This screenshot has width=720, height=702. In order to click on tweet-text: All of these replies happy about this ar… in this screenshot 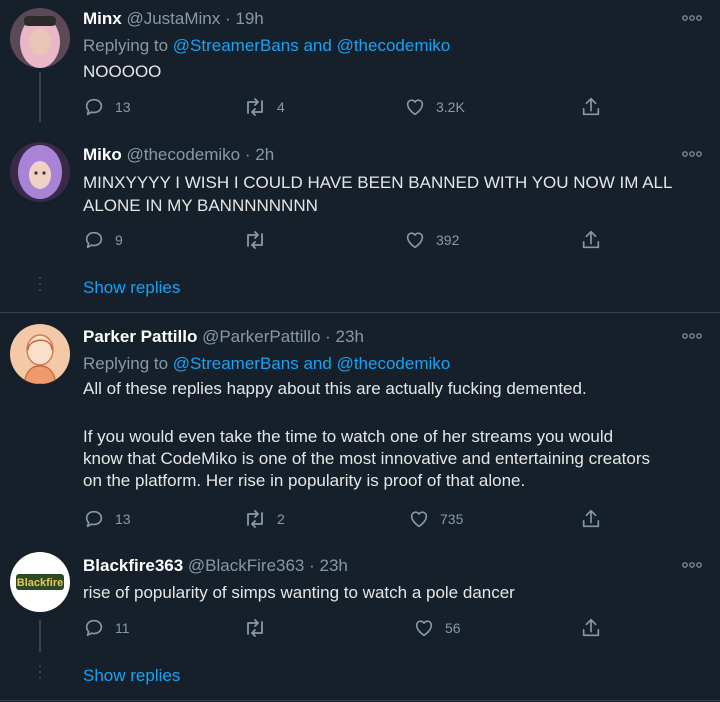, I will do `click(398, 435)`.